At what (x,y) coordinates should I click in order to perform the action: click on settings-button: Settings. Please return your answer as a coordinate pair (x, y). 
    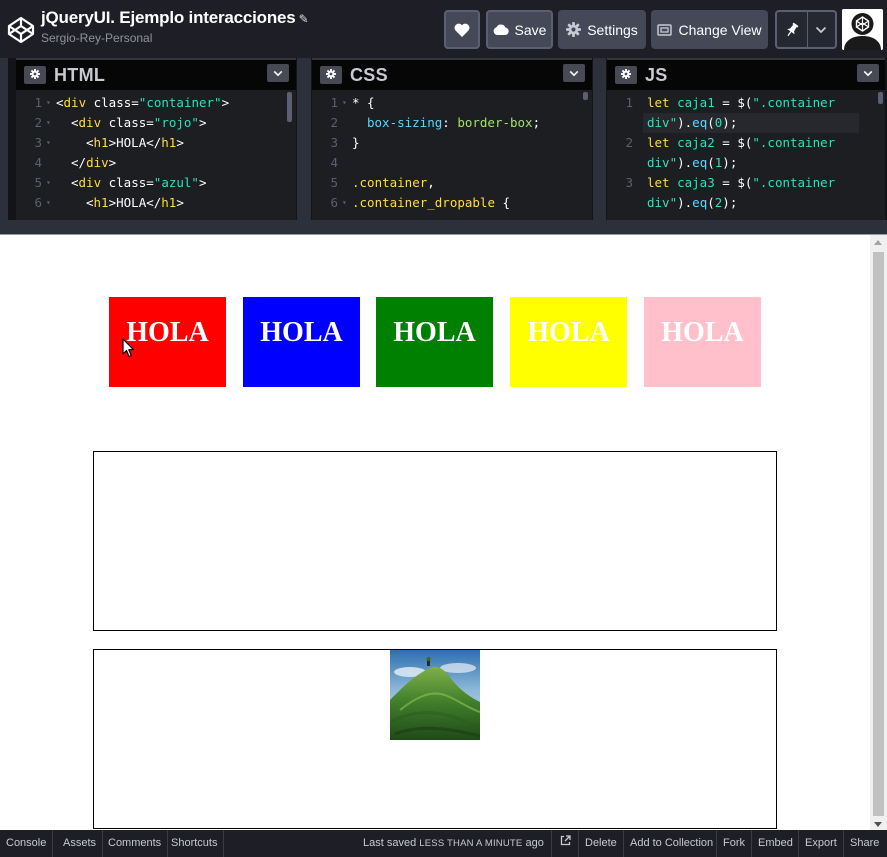
    Looking at the image, I should click on (602, 29).